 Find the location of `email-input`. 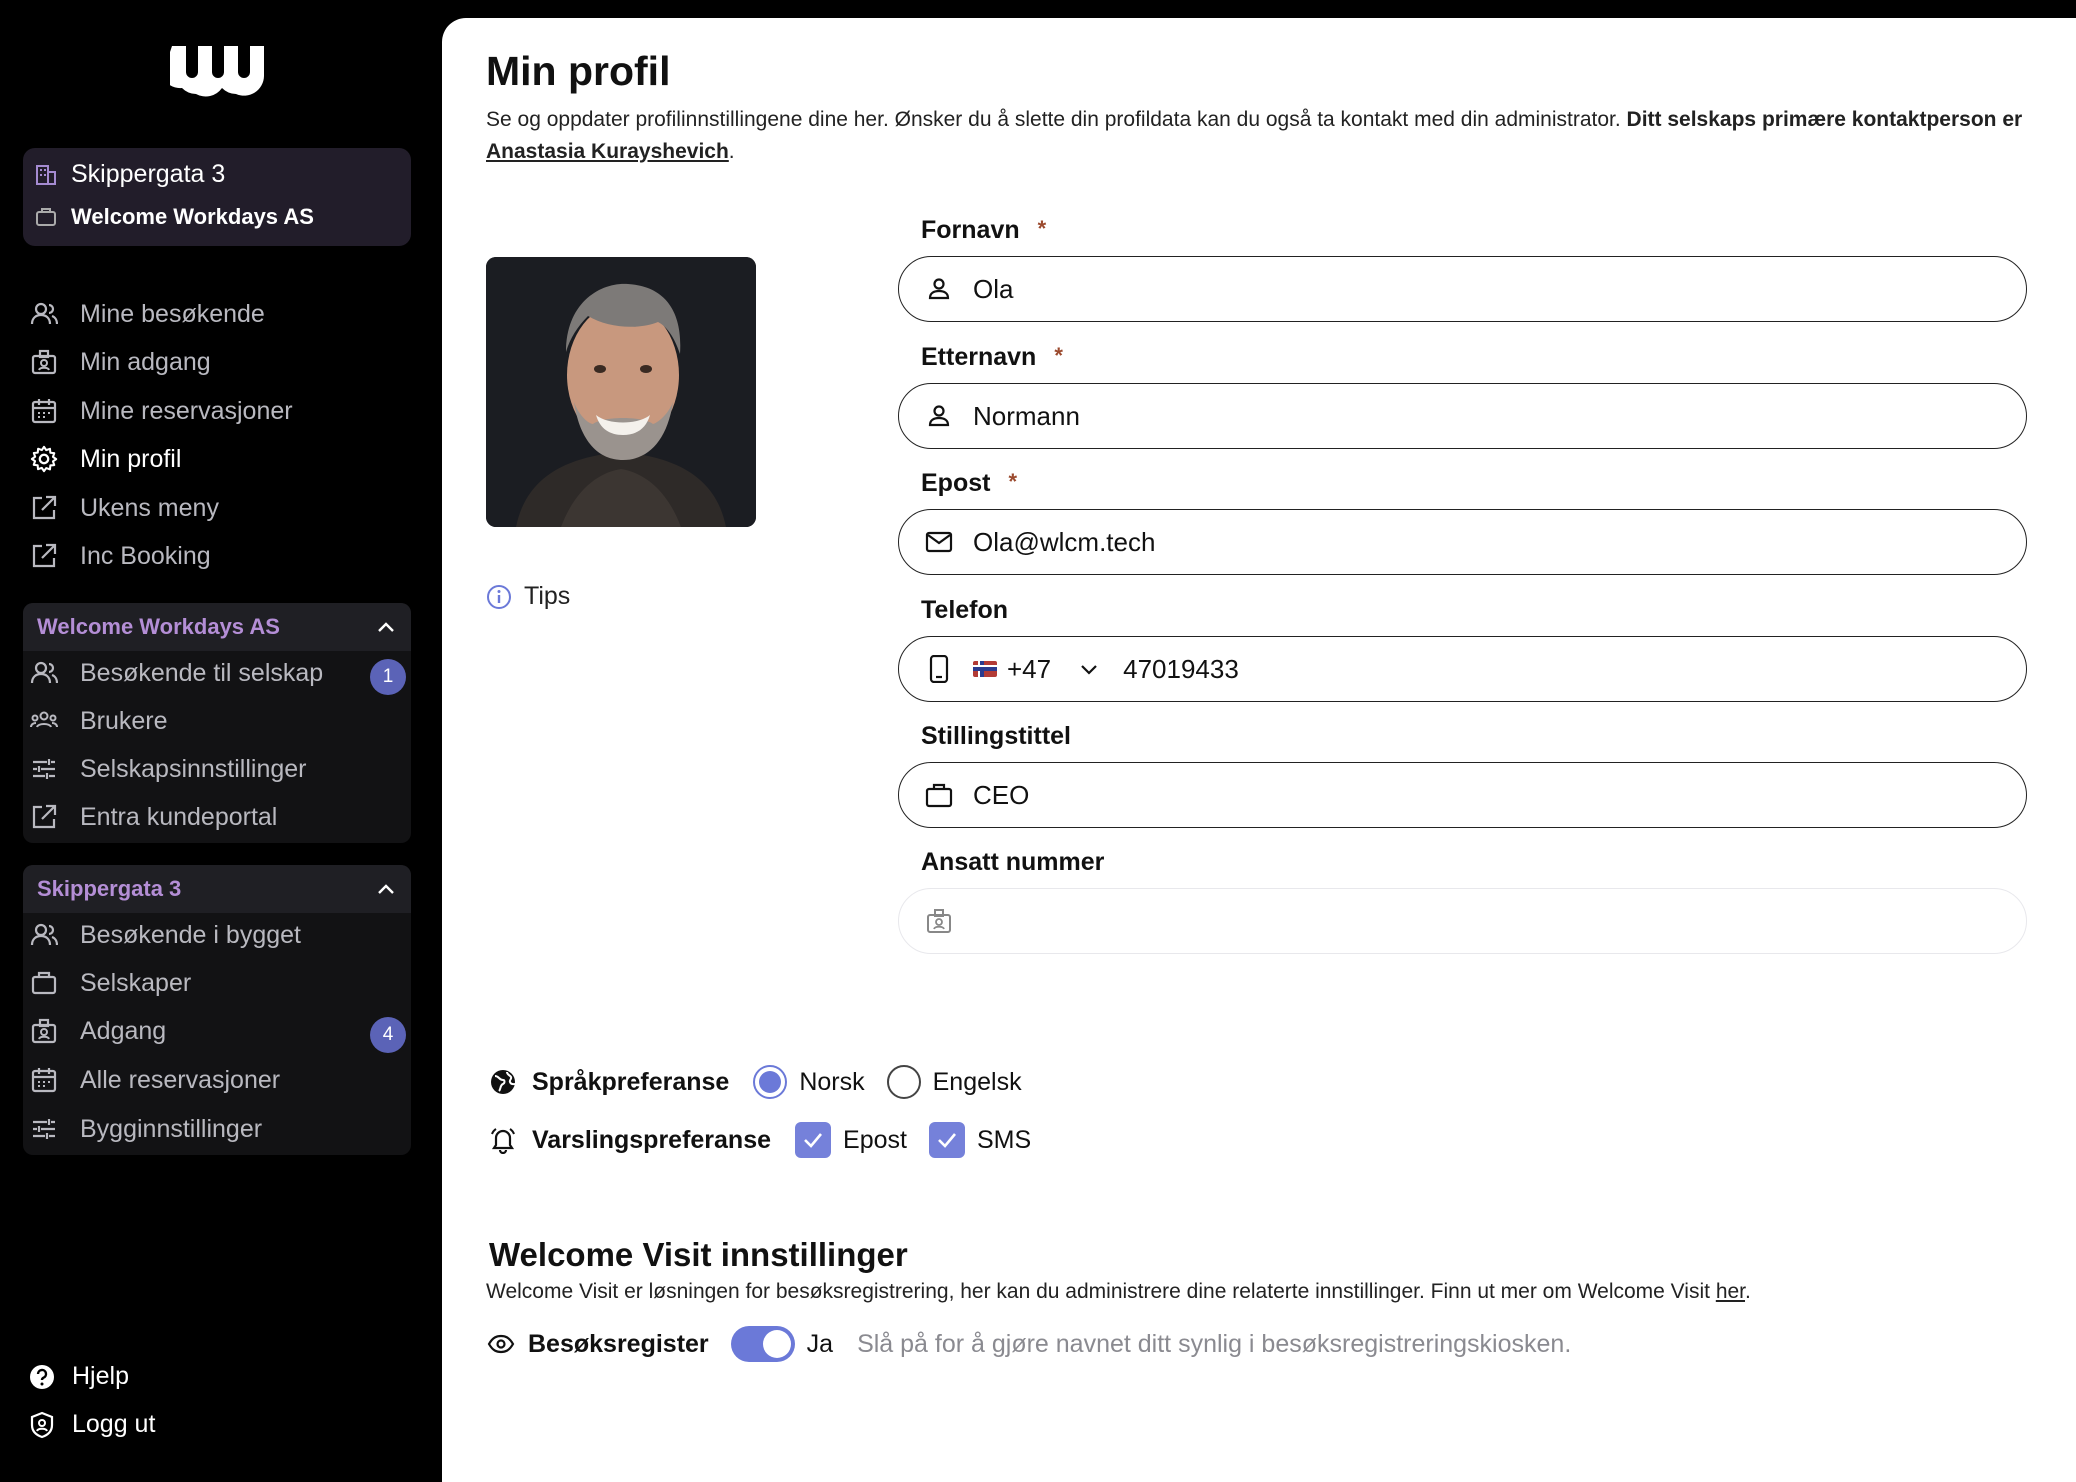

email-input is located at coordinates (1423, 542).